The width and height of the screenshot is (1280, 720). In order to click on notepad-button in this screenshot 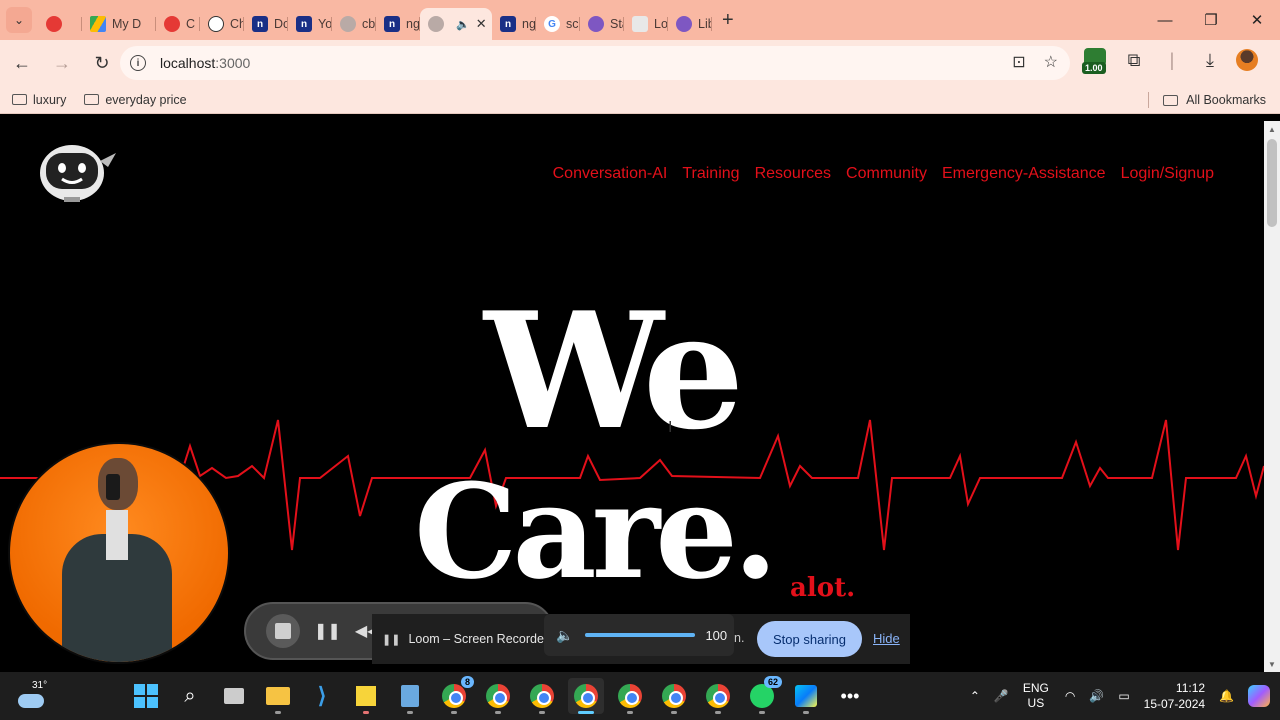, I will do `click(410, 696)`.